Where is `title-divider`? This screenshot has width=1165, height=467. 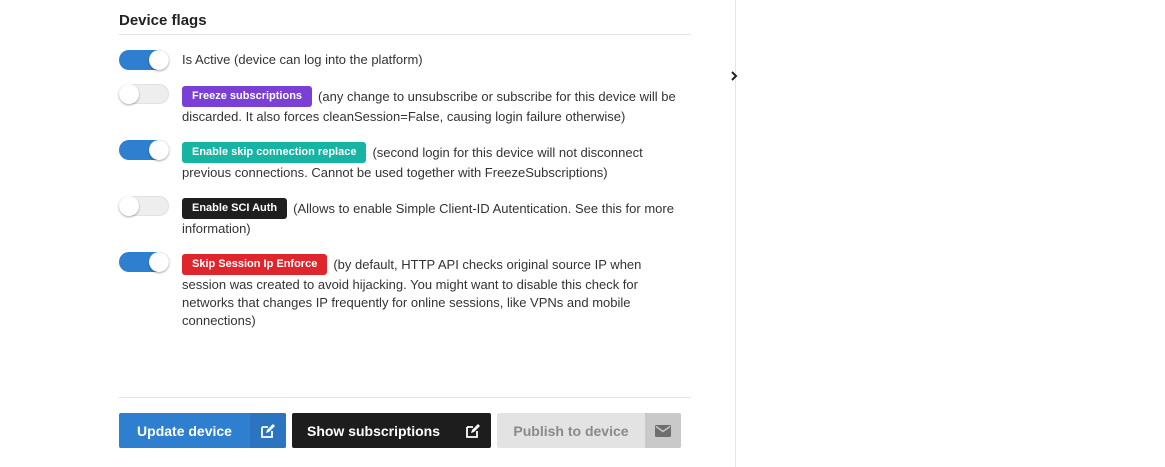
title-divider is located at coordinates (405, 34).